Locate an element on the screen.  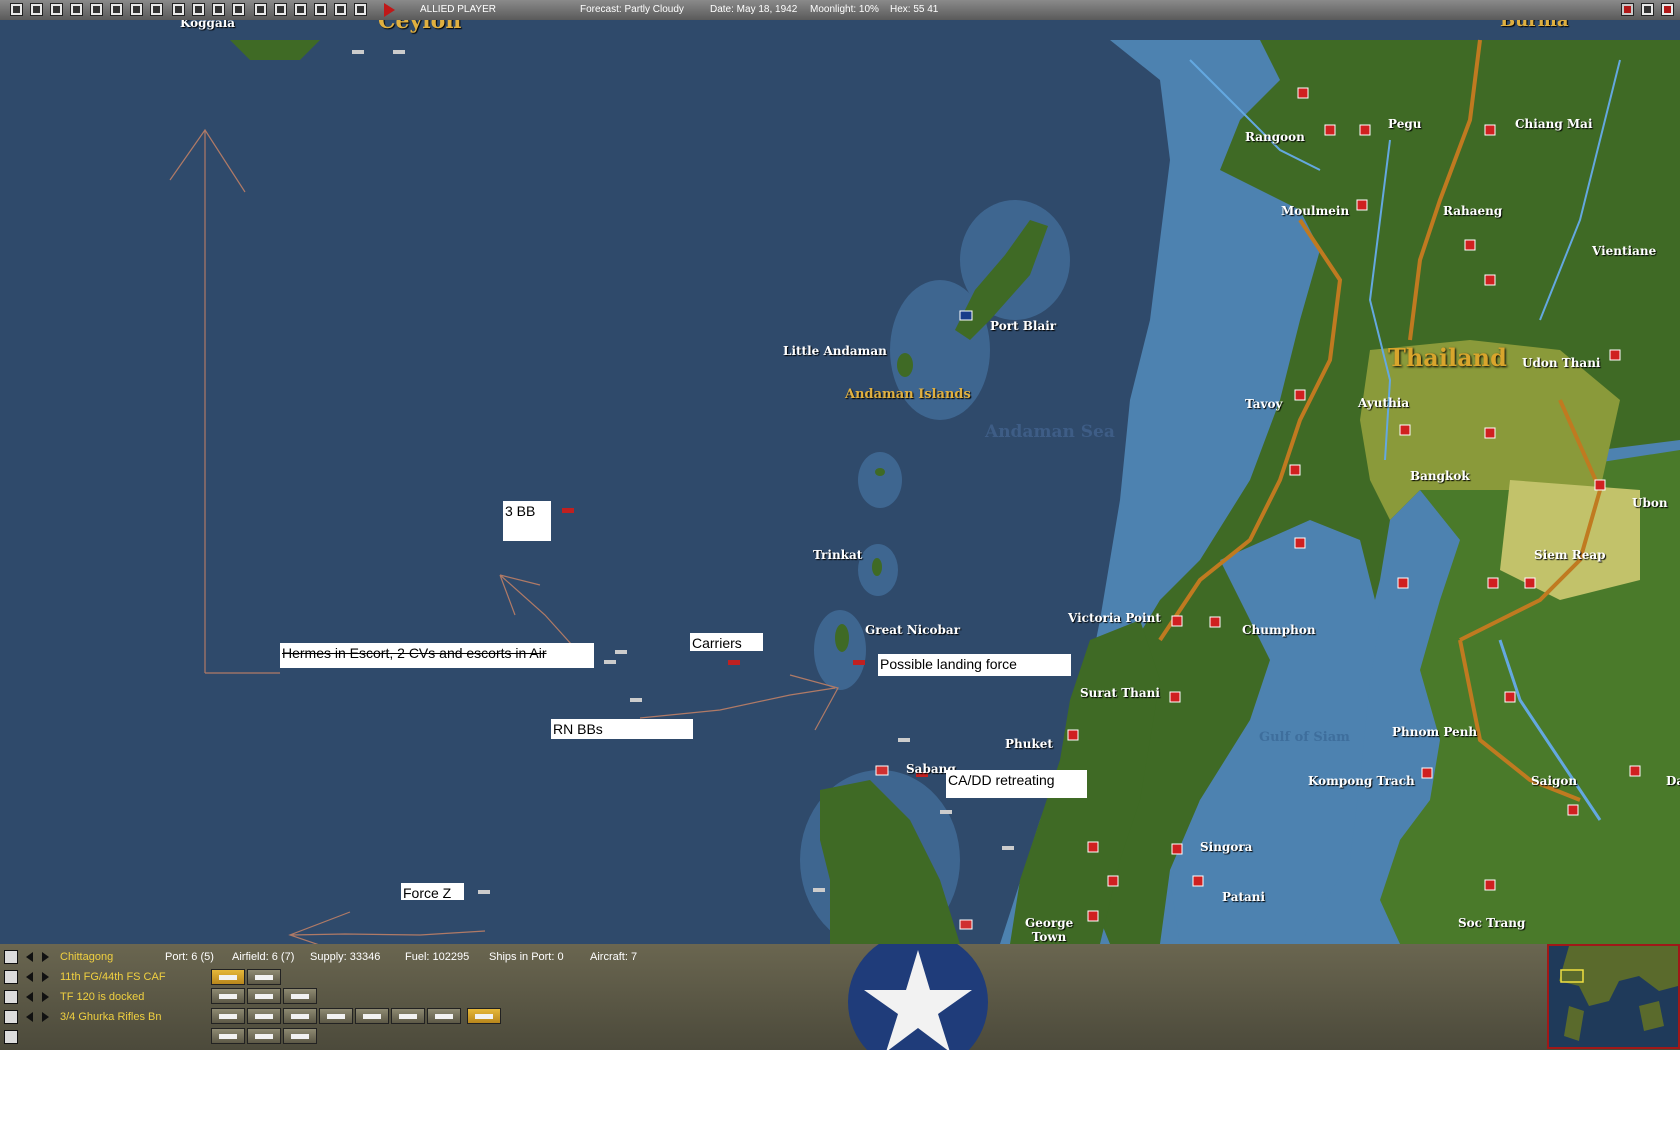
close-button is located at coordinates (1667, 9).